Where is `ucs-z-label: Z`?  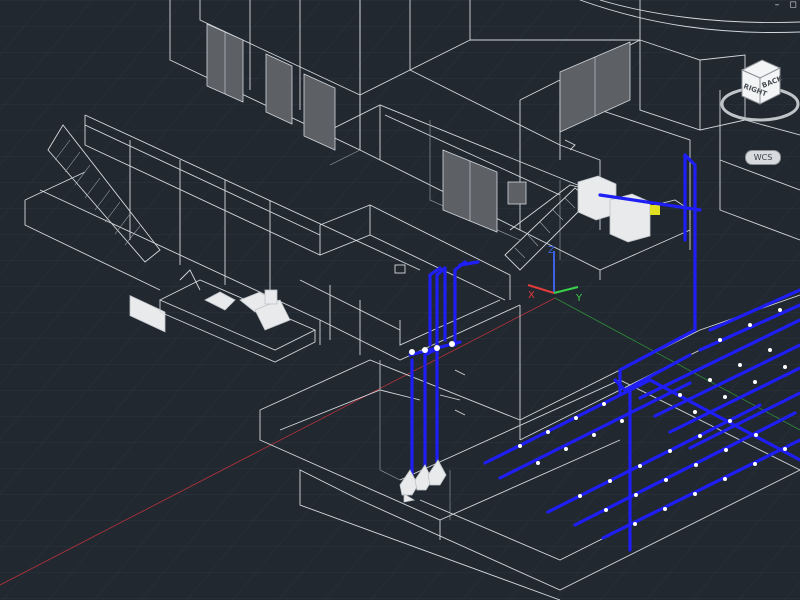 ucs-z-label: Z is located at coordinates (551, 250).